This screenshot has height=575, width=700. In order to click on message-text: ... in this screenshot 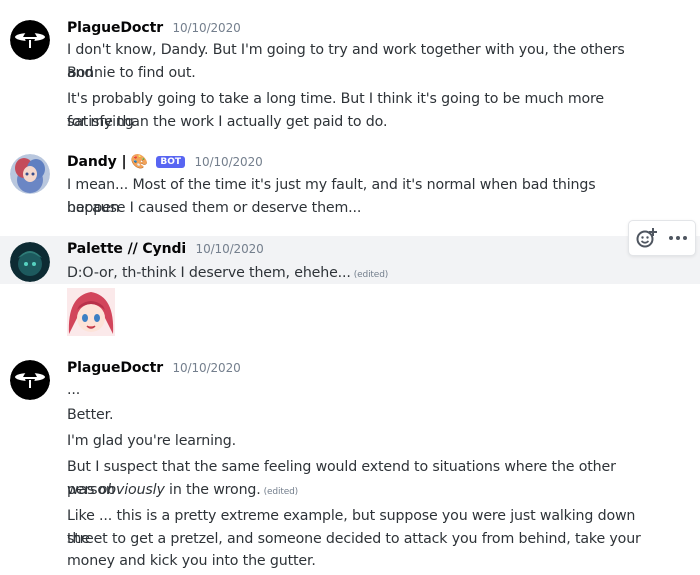, I will do `click(74, 390)`.